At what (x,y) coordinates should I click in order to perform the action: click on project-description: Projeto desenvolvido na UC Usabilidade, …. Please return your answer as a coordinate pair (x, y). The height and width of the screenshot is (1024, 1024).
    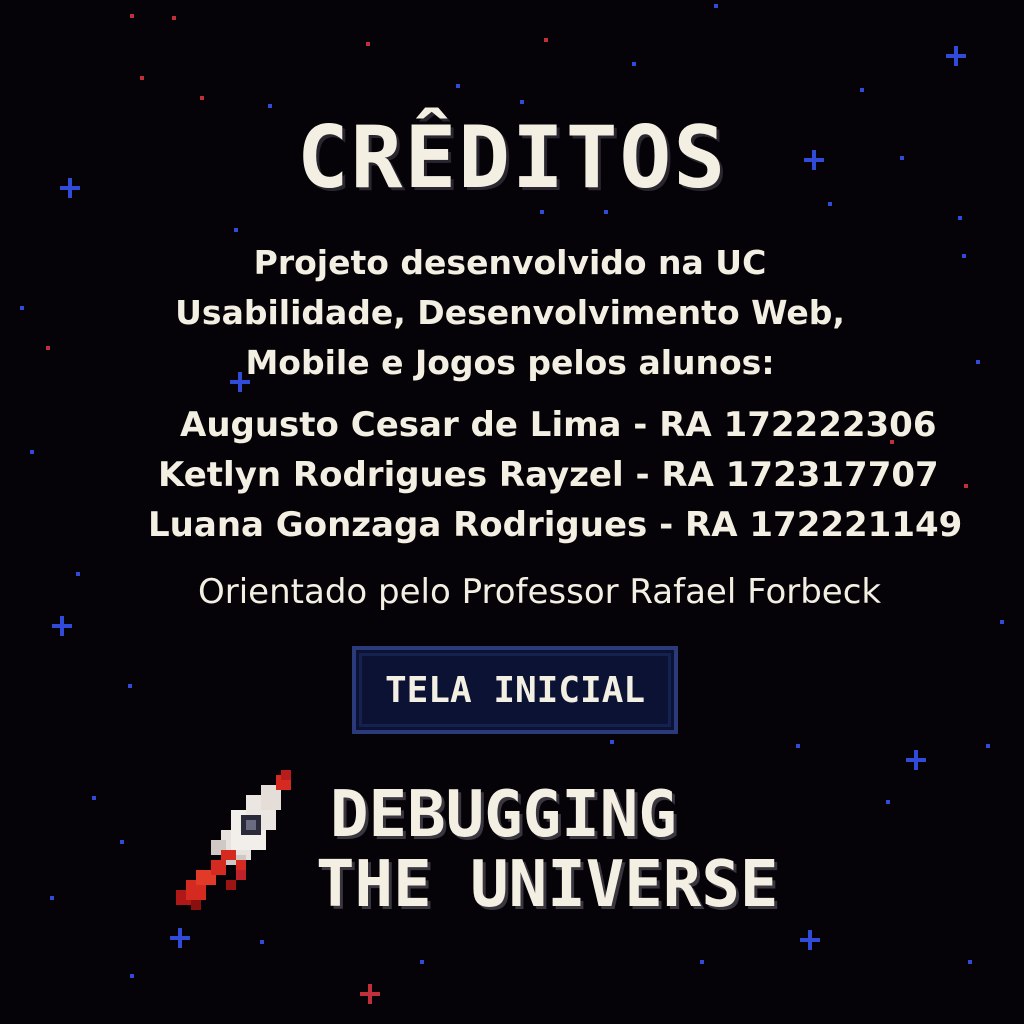
    Looking at the image, I should click on (510, 313).